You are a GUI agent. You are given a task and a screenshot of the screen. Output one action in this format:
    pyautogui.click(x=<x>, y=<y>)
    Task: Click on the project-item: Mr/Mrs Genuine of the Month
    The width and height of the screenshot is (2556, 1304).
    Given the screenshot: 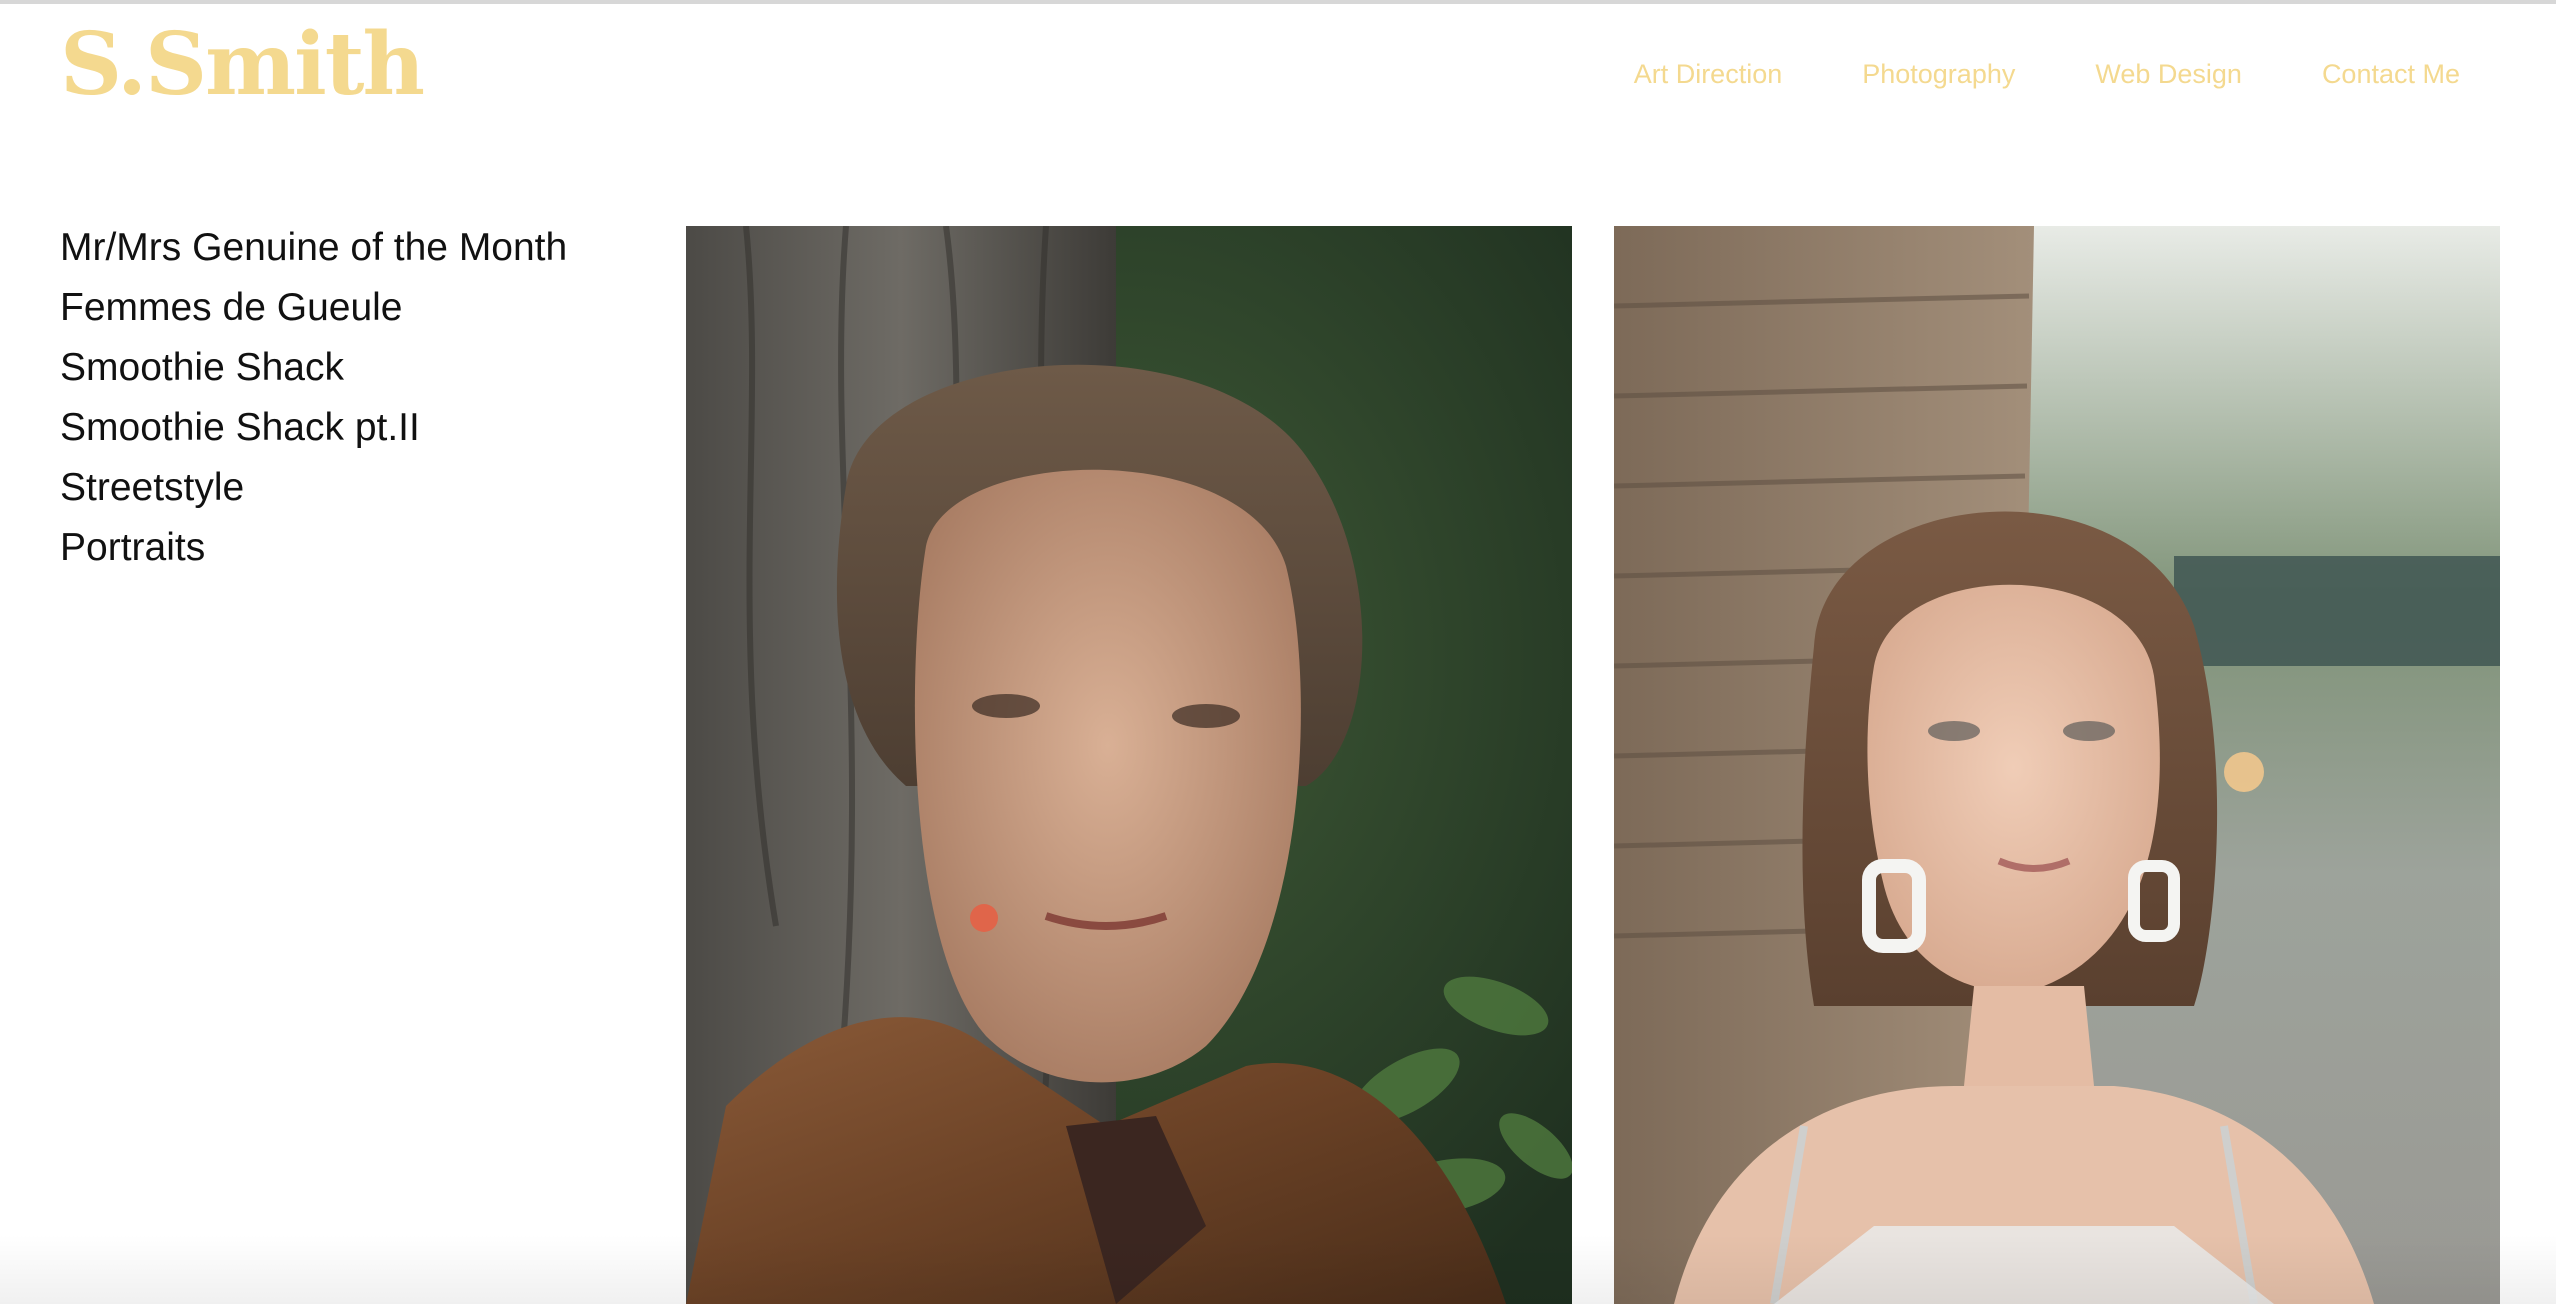 What is the action you would take?
    pyautogui.click(x=340, y=248)
    